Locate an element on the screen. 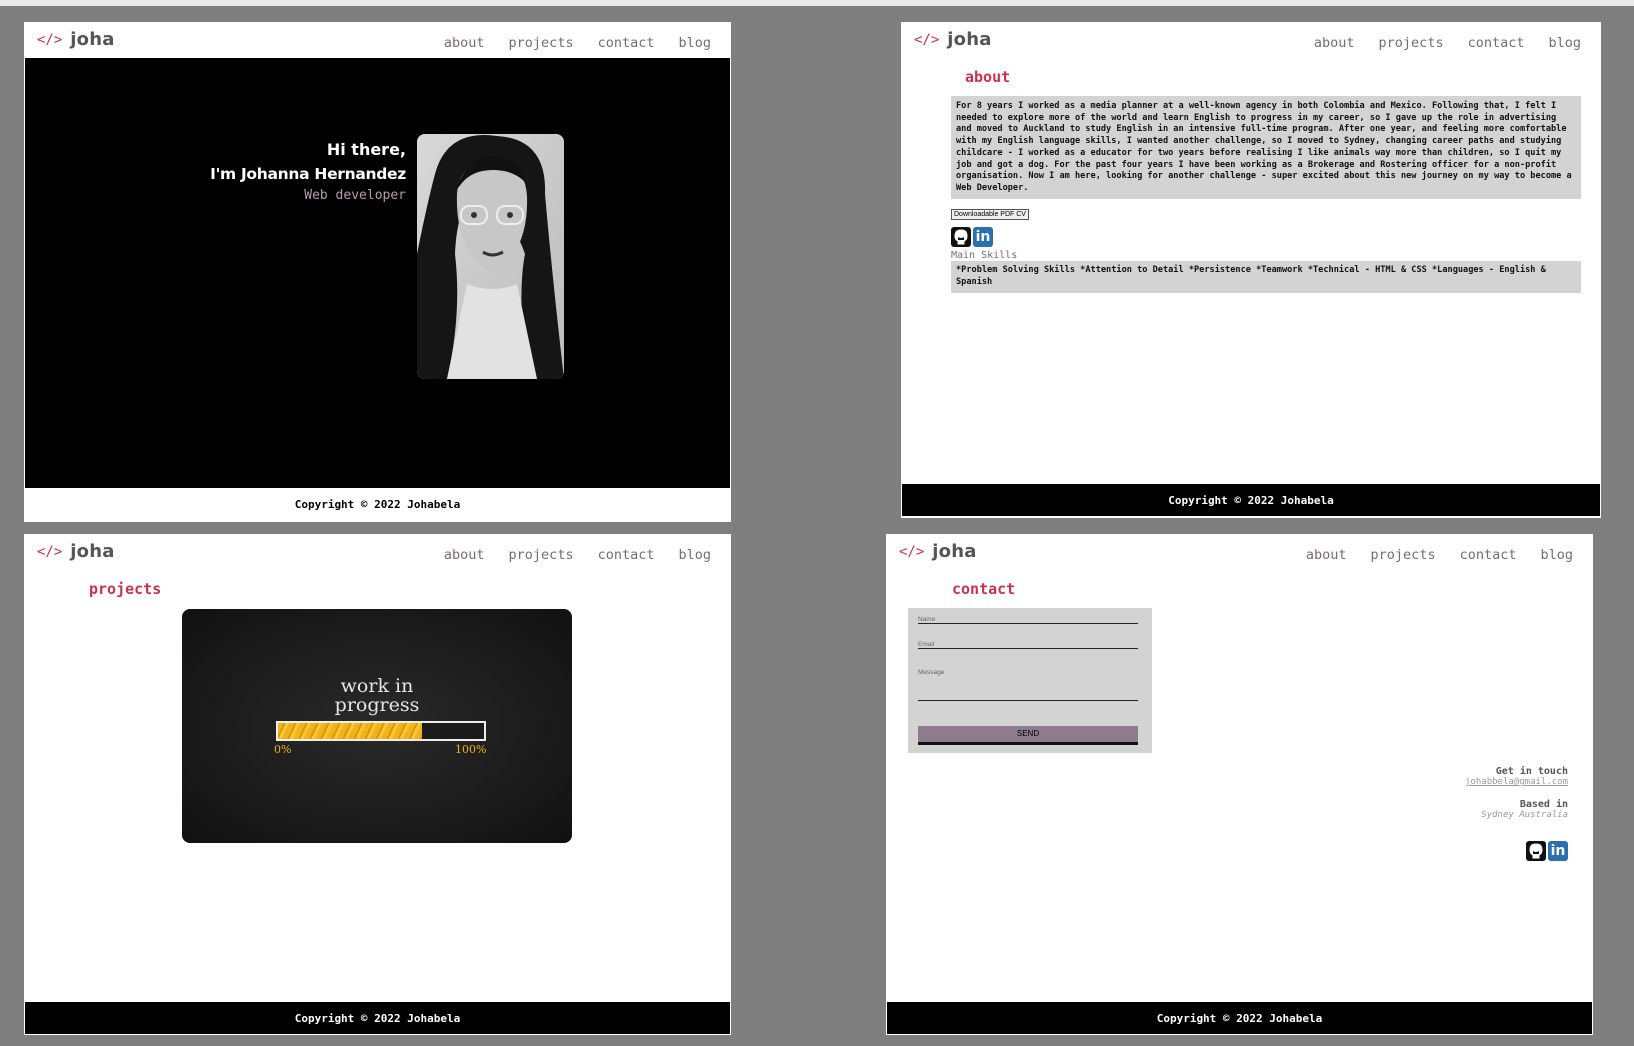  location-text: Sydney Australia is located at coordinates (1524, 815).